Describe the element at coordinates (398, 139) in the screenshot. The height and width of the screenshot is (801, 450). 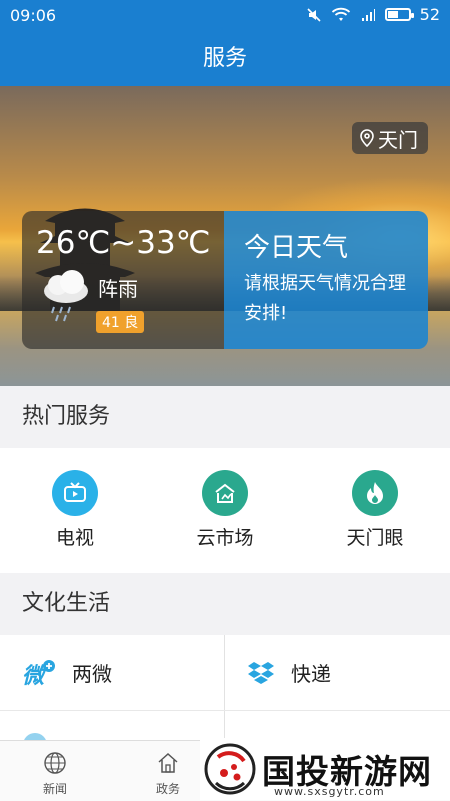
I see `location-label: 天门` at that location.